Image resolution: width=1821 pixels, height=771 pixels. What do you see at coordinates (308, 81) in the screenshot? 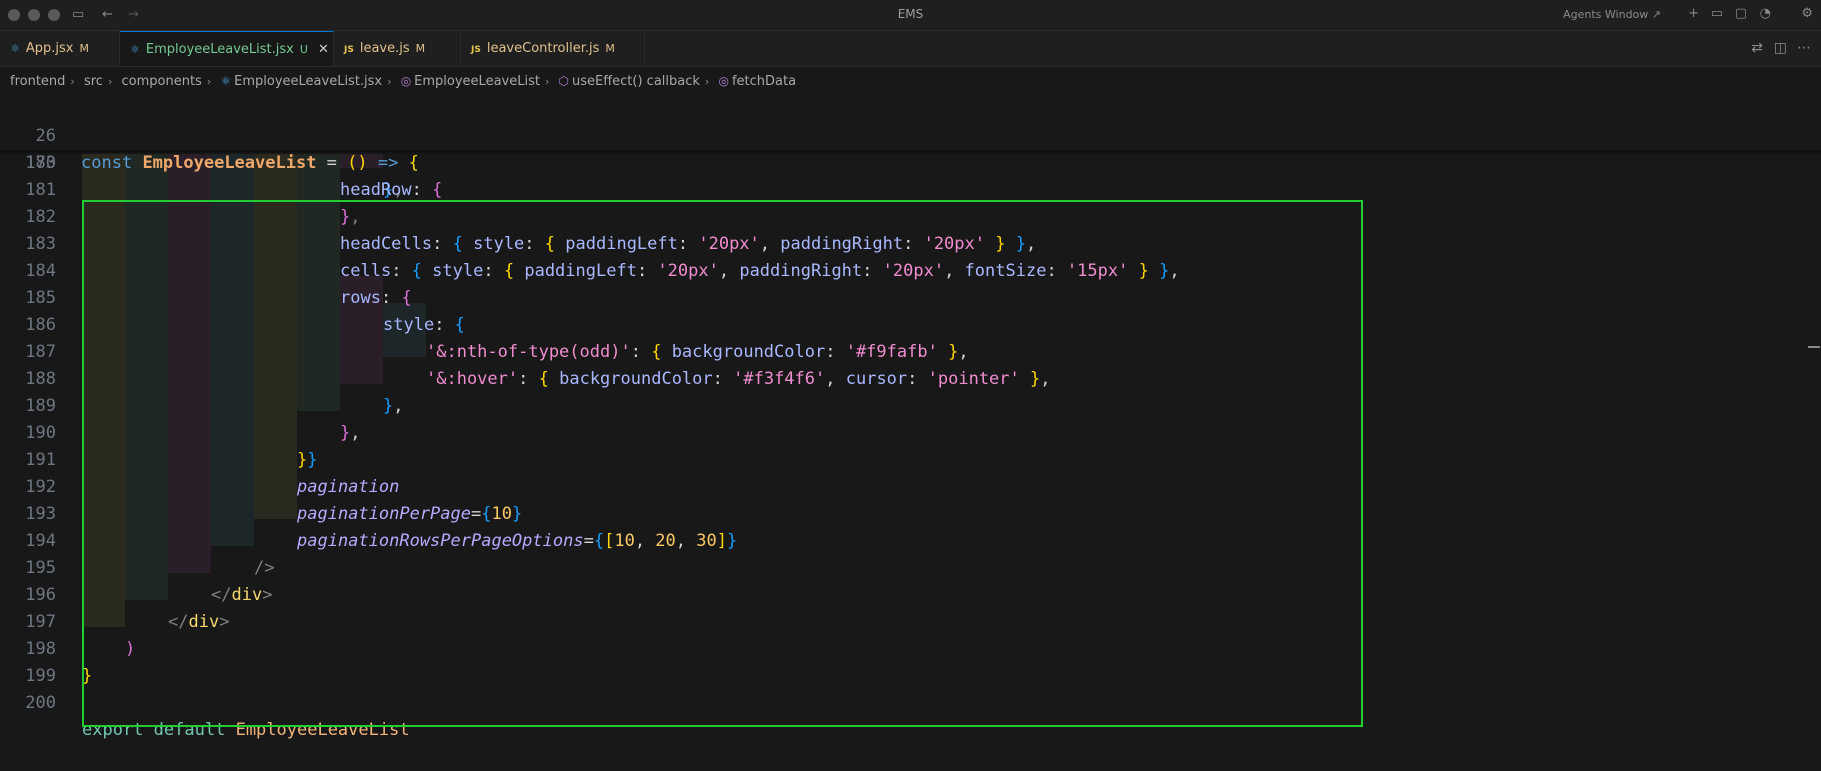
I see `breadcrumb-item: EmployeeLeaveList.jsx` at bounding box center [308, 81].